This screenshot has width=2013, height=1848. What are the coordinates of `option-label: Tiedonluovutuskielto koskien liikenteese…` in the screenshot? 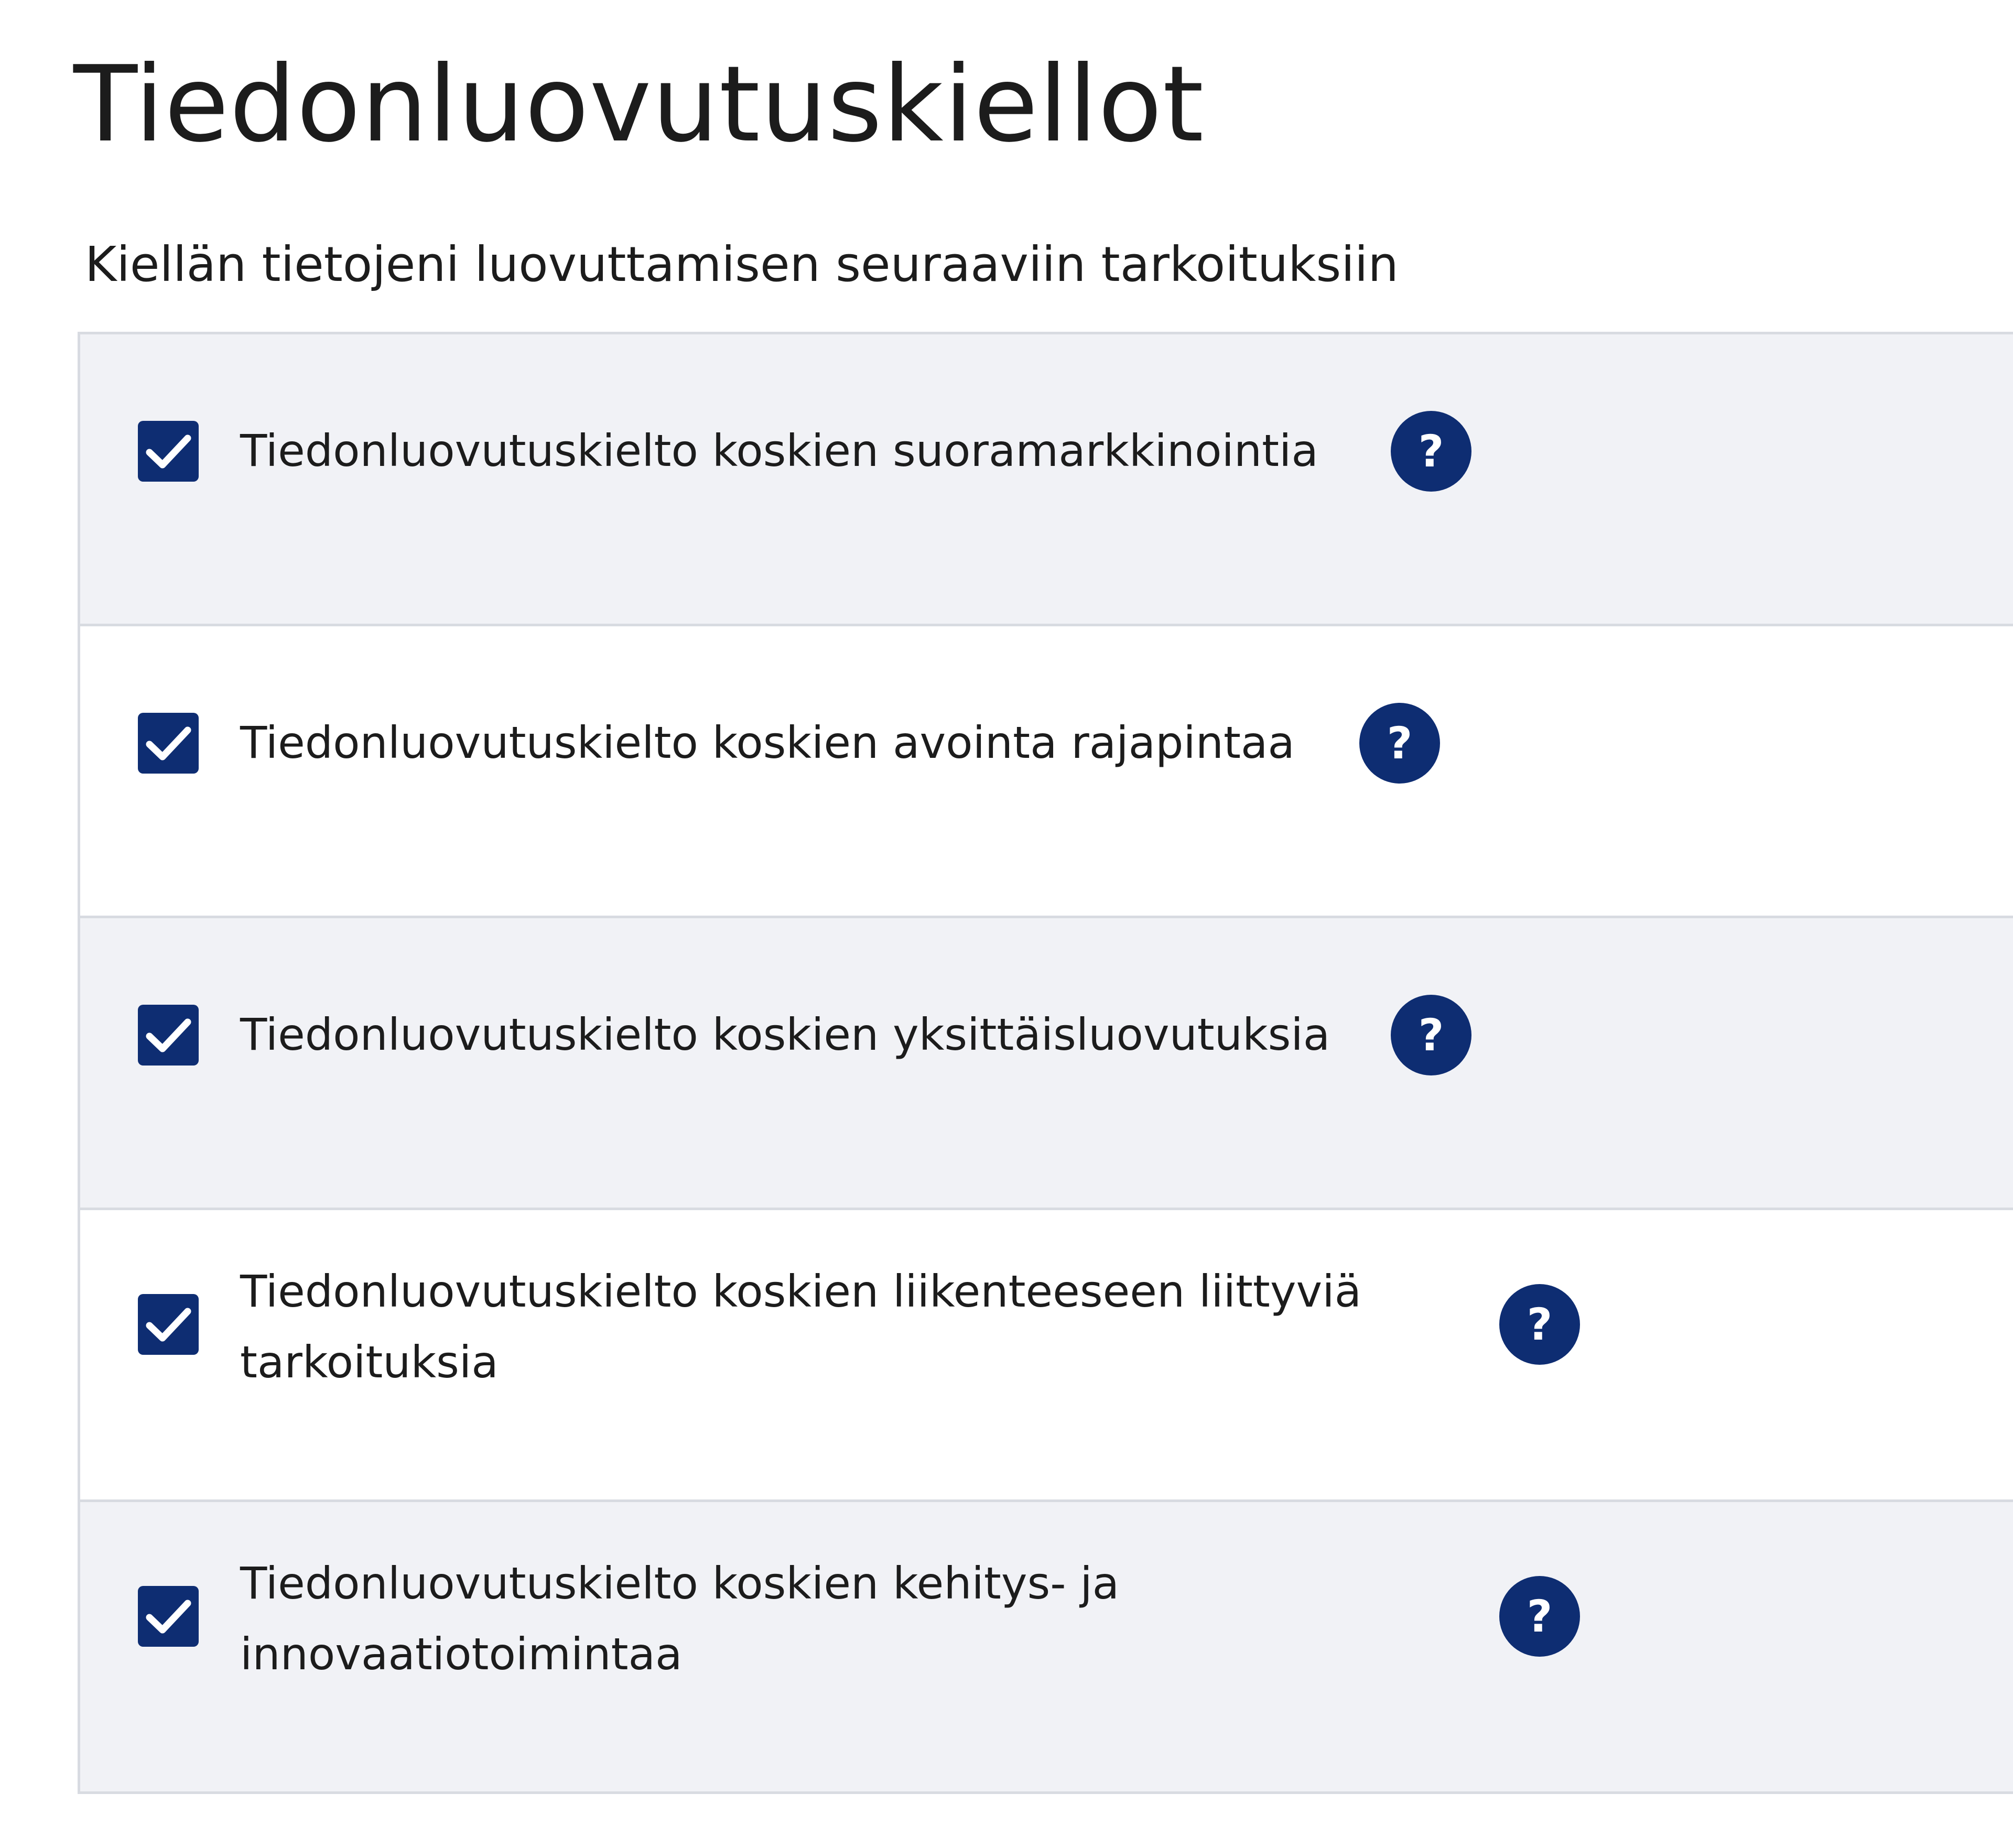 It's located at (801, 1327).